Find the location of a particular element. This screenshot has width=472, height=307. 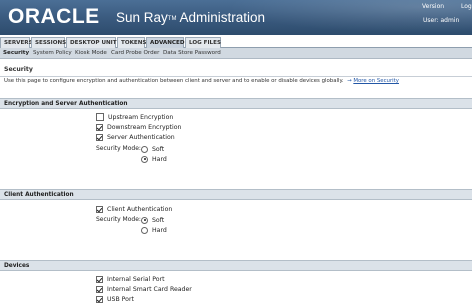

page-title: Security is located at coordinates (18, 69).